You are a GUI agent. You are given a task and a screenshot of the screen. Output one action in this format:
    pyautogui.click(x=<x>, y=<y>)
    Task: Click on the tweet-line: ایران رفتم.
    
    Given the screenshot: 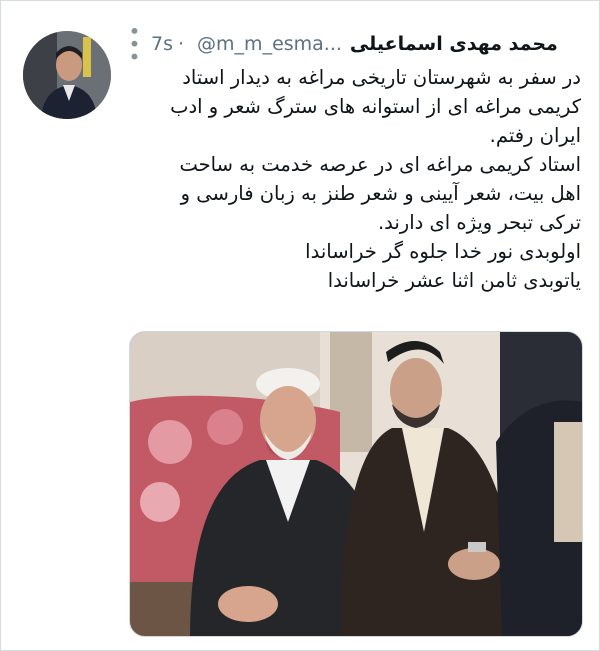 What is the action you would take?
    pyautogui.click(x=535, y=135)
    